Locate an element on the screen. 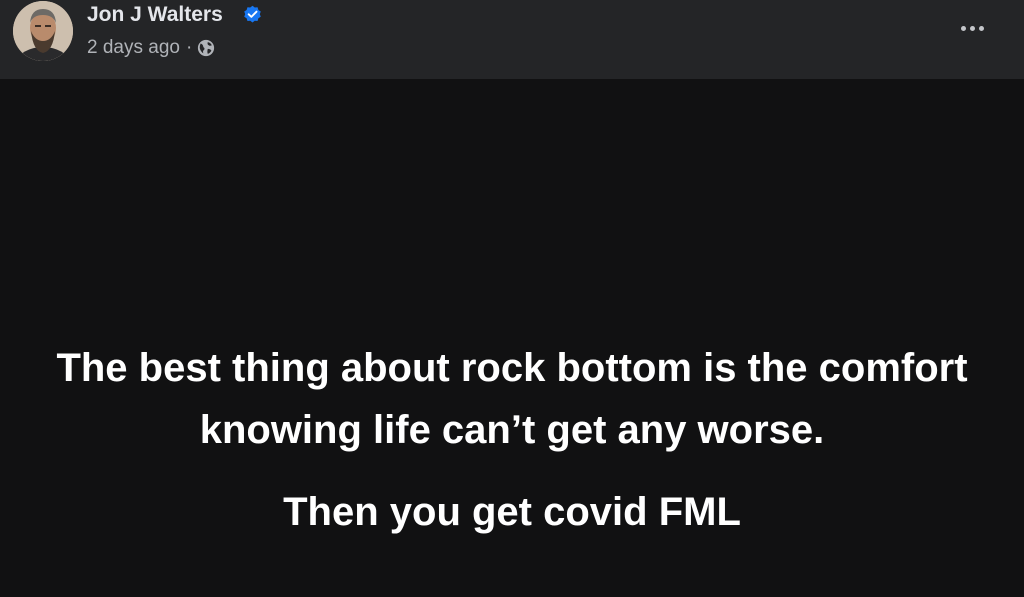  avatar-image is located at coordinates (43, 31).